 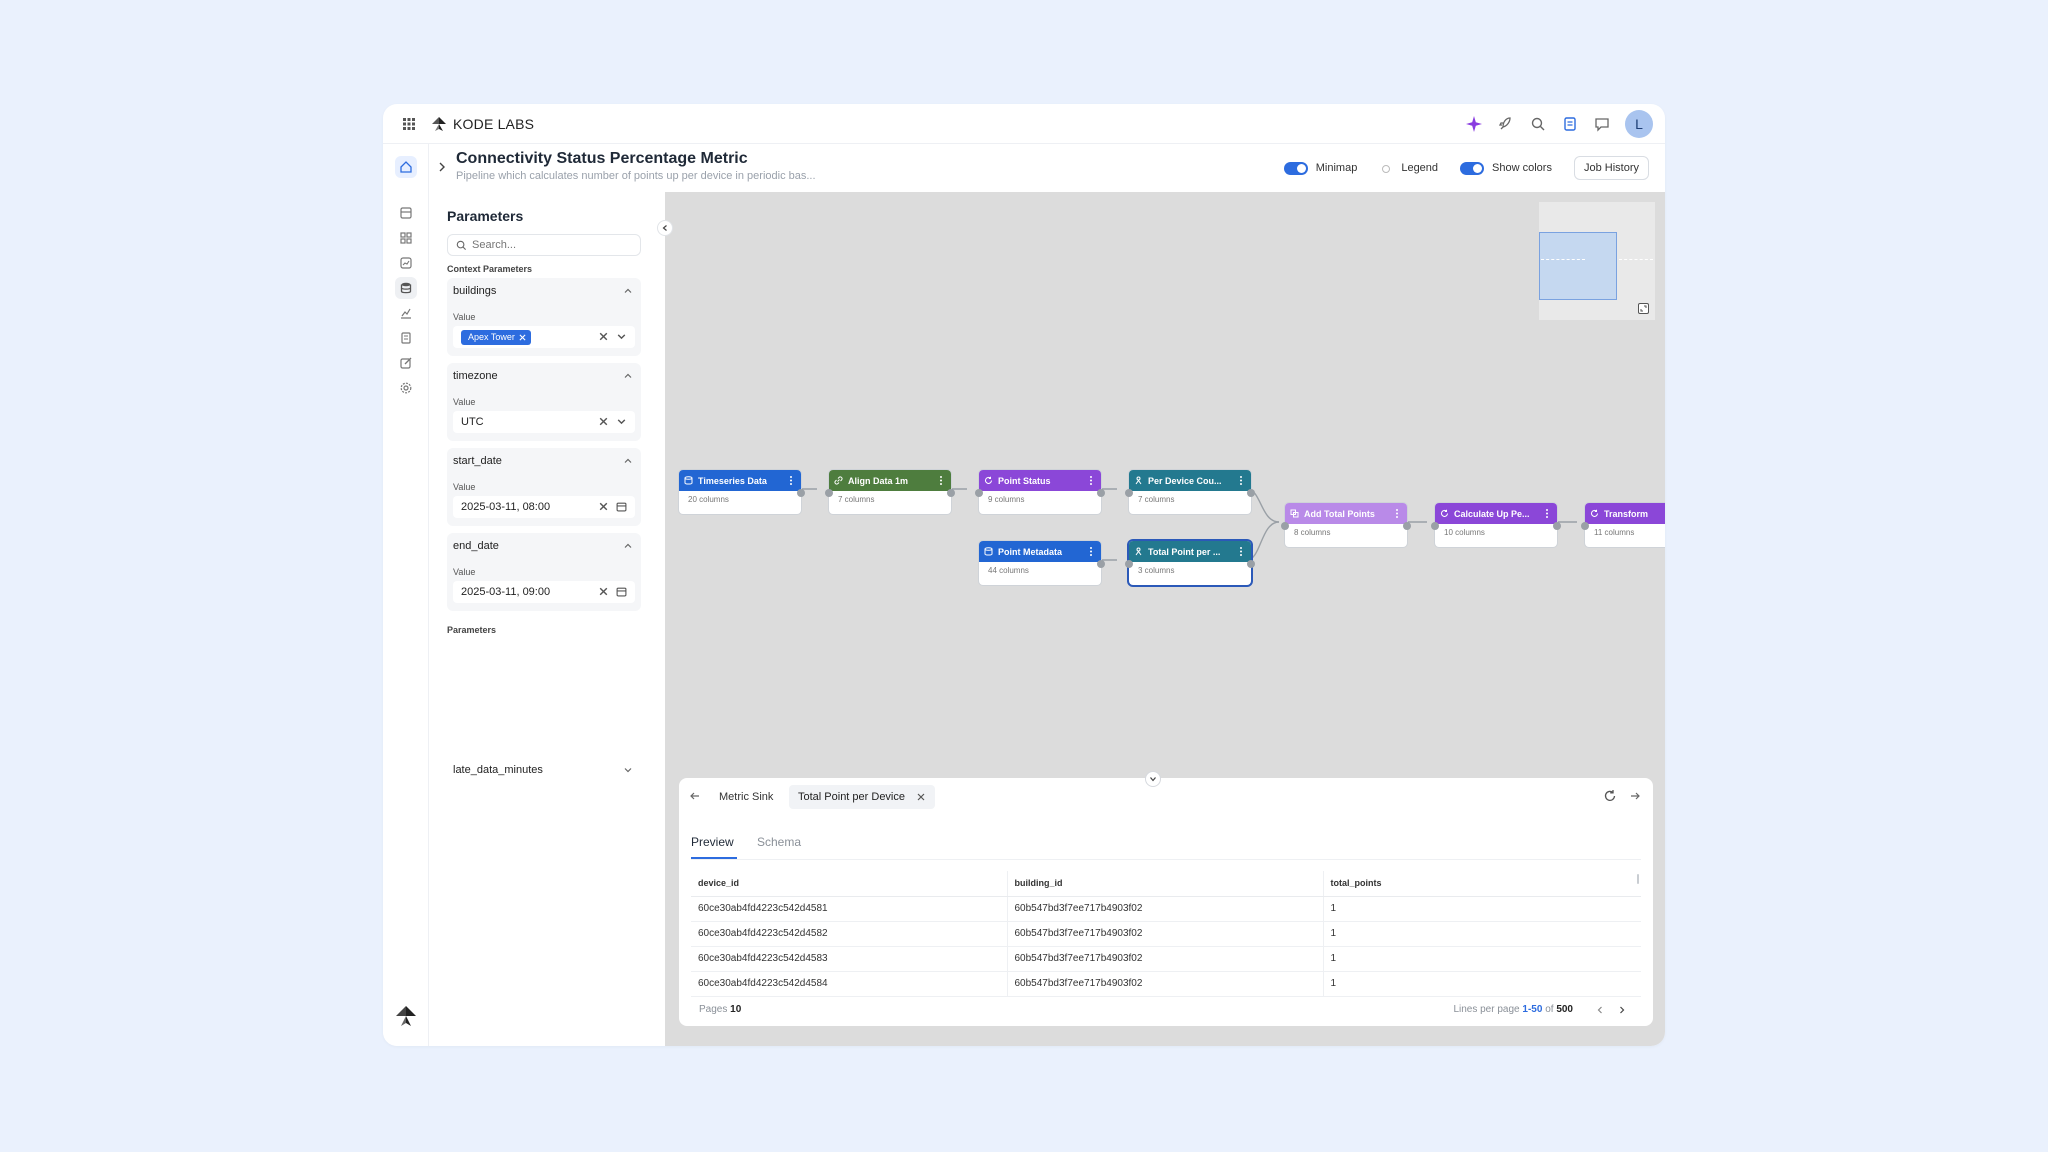 I want to click on edge, so click(x=1263, y=541).